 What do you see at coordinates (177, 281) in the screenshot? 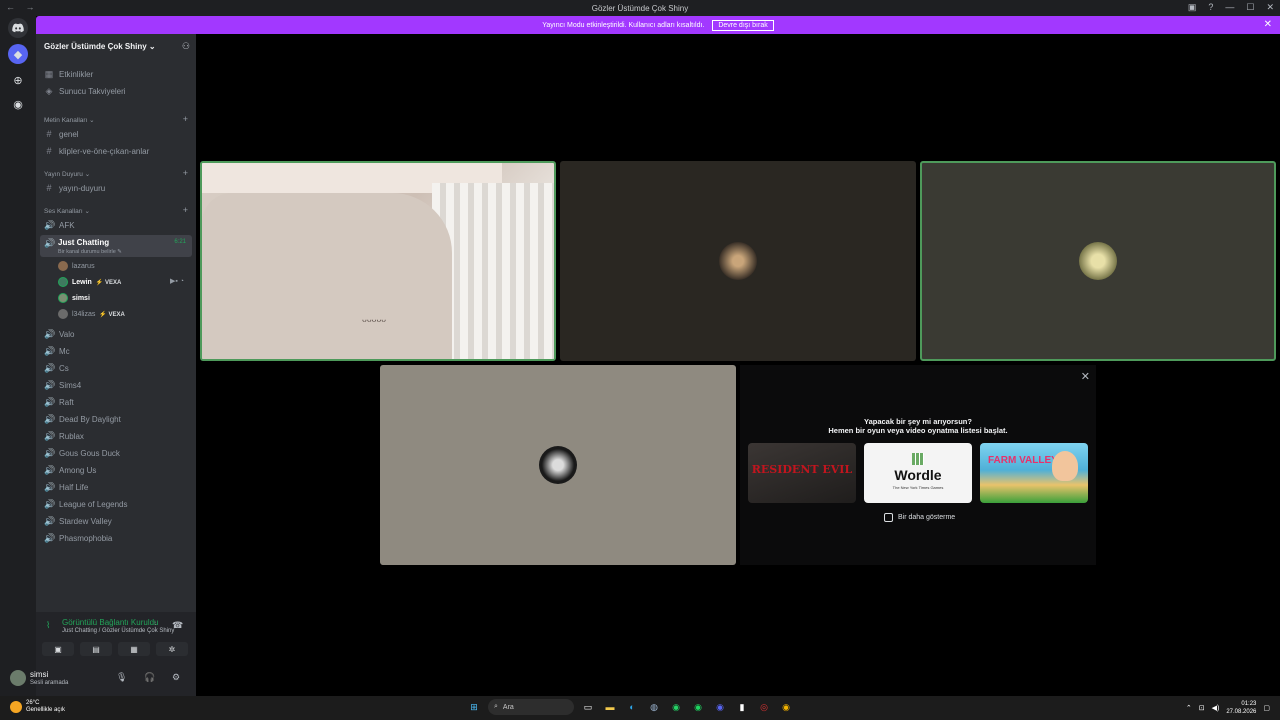
I see `member-camera-icon: ▶▪ ◔` at bounding box center [177, 281].